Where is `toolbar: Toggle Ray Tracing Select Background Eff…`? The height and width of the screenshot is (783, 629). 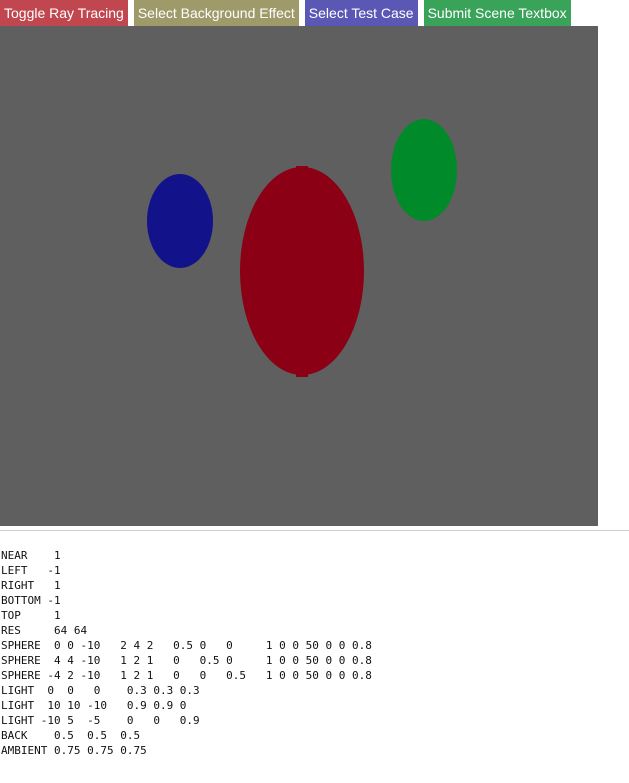 toolbar: Toggle Ray Tracing Select Background Eff… is located at coordinates (285, 13).